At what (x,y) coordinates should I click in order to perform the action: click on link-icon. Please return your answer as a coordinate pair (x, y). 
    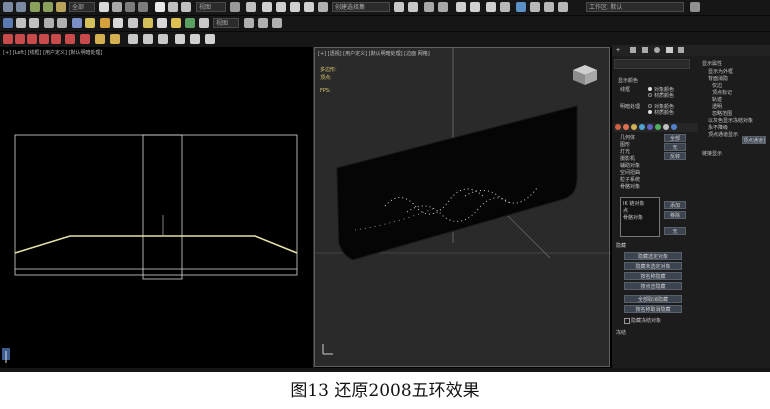
    Looking at the image, I should click on (35, 7).